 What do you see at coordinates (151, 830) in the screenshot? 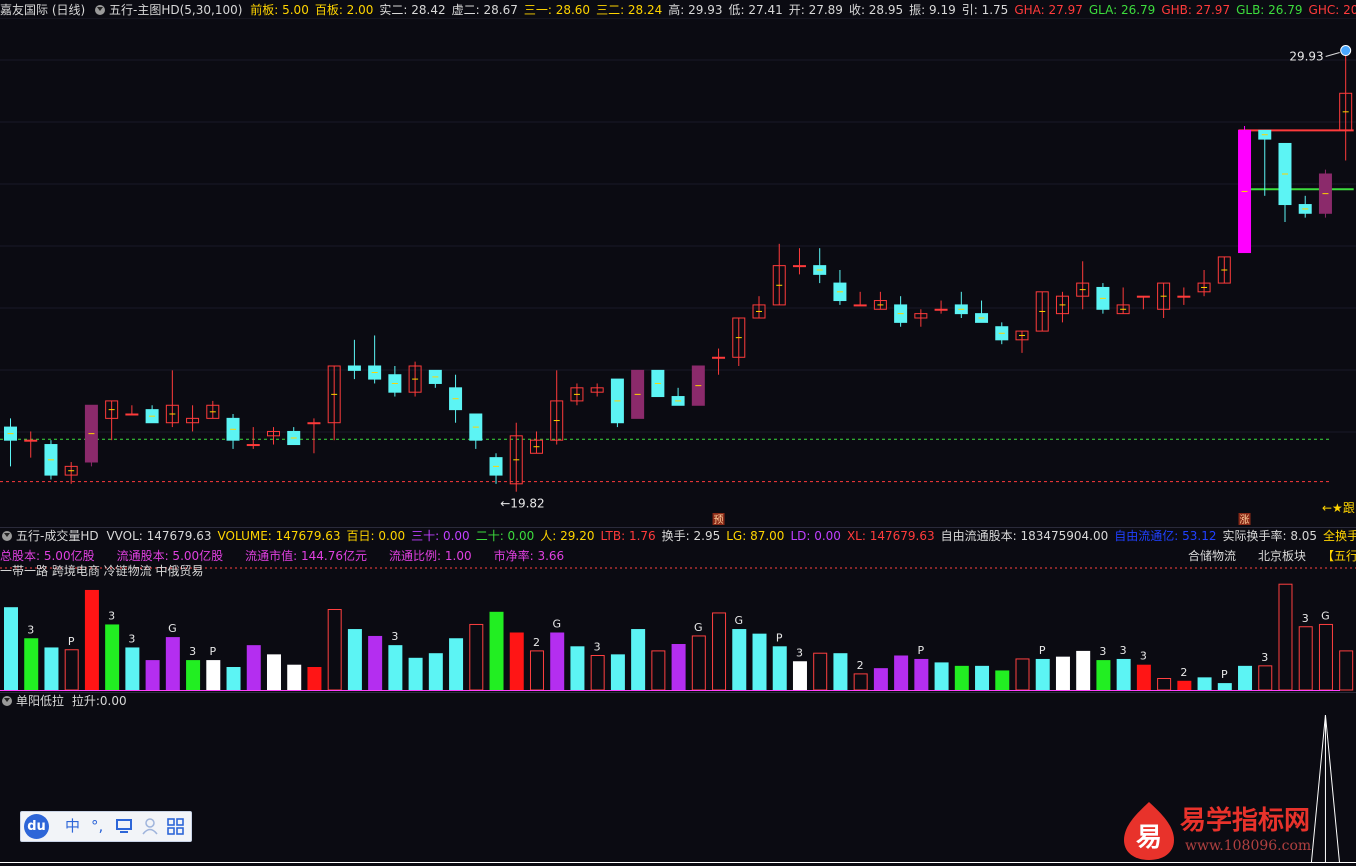
I see `ime-user-icon` at bounding box center [151, 830].